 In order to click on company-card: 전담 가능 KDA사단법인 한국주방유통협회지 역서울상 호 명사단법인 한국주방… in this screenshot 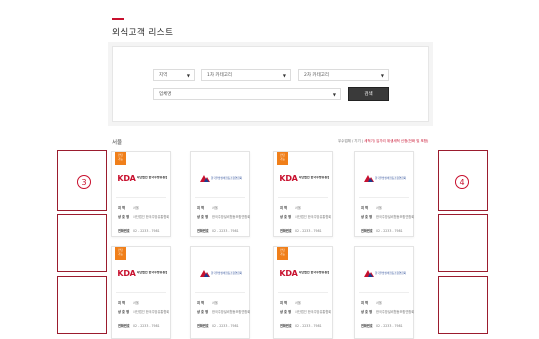, I will do `click(303, 194)`.